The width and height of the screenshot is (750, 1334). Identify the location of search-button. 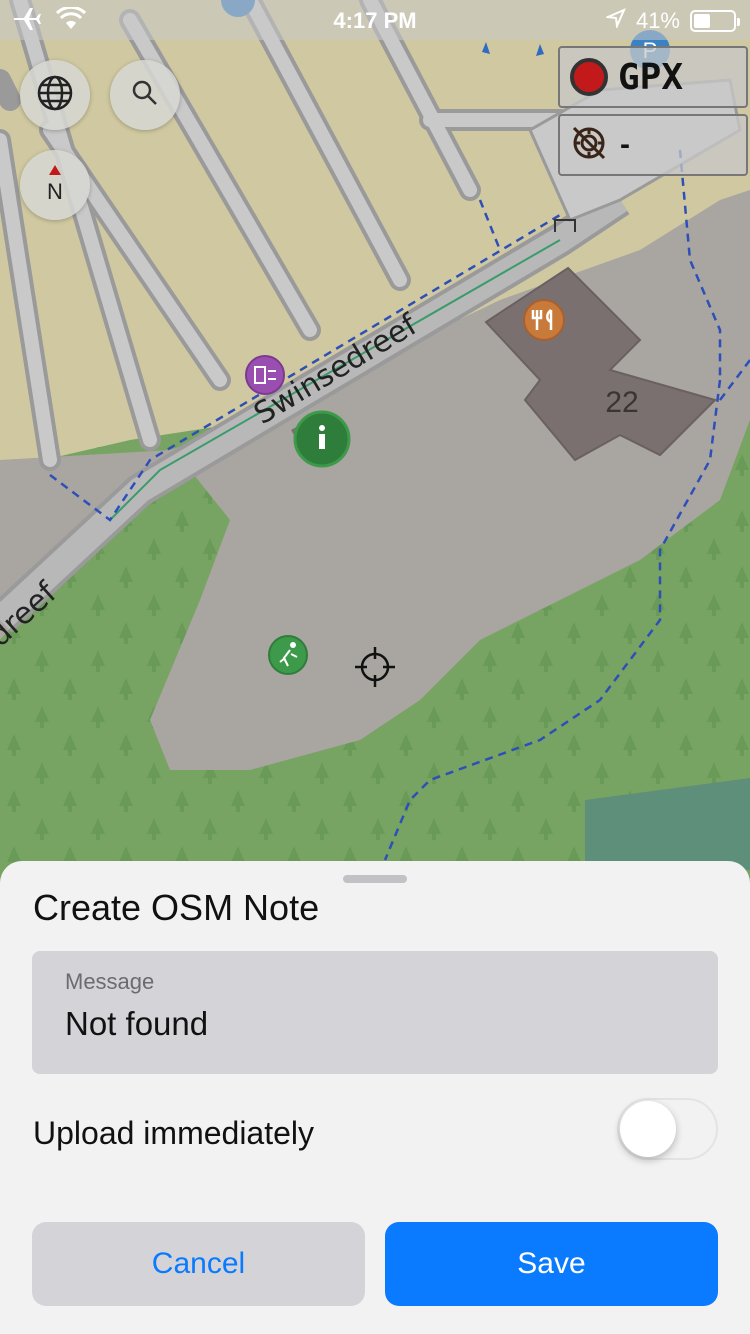
(145, 95).